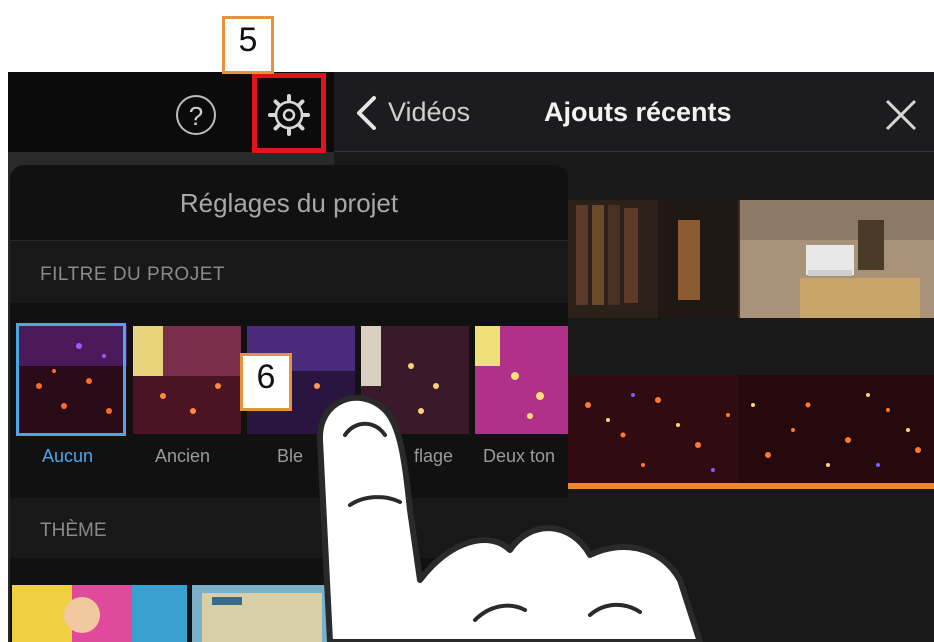 The image size is (934, 642). What do you see at coordinates (289, 113) in the screenshot?
I see `gear-highlight-box` at bounding box center [289, 113].